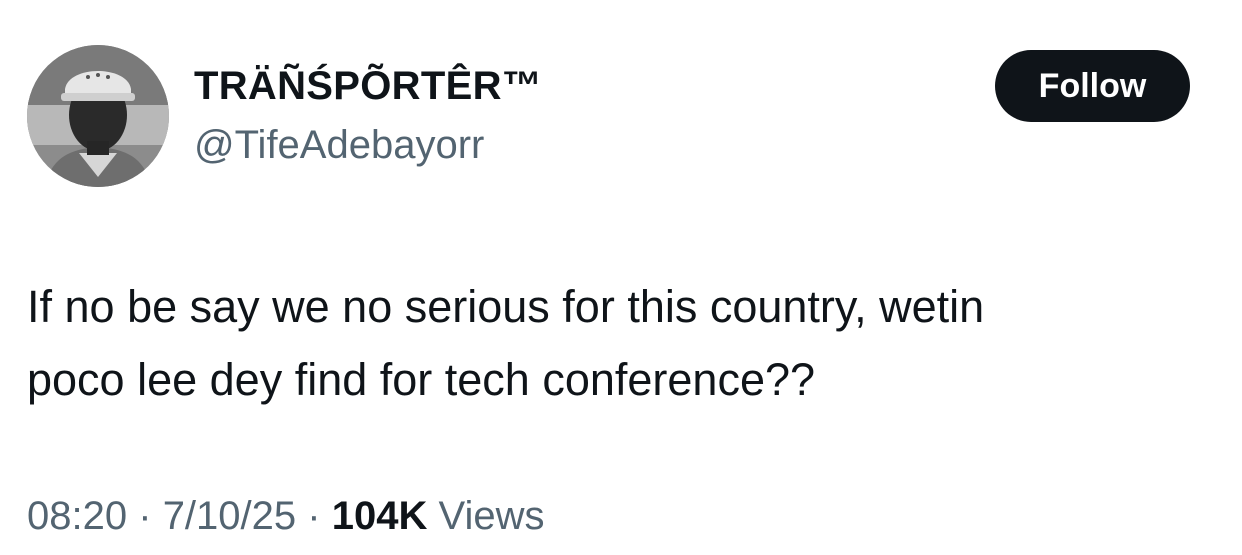 The image size is (1242, 555). Describe the element at coordinates (491, 516) in the screenshot. I see `views-label: Views` at that location.